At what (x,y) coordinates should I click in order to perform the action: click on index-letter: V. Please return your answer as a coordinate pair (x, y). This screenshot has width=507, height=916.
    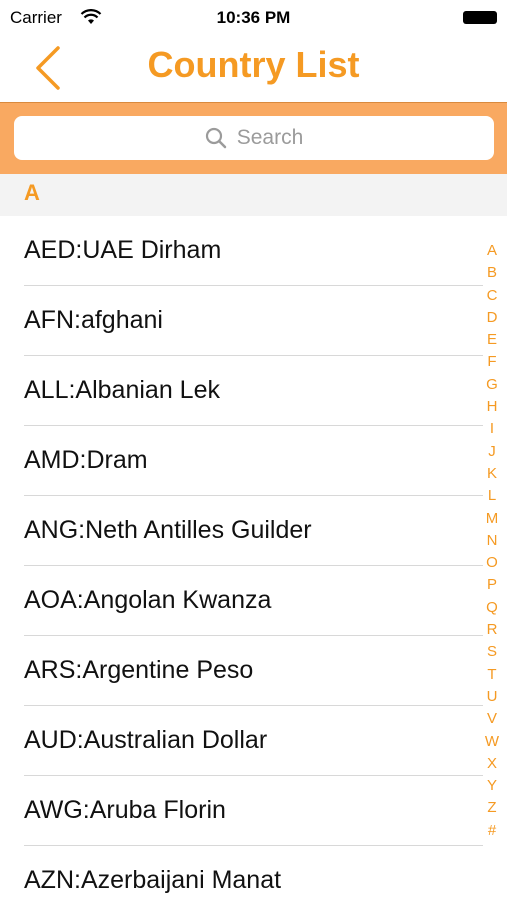
    Looking at the image, I should click on (492, 719).